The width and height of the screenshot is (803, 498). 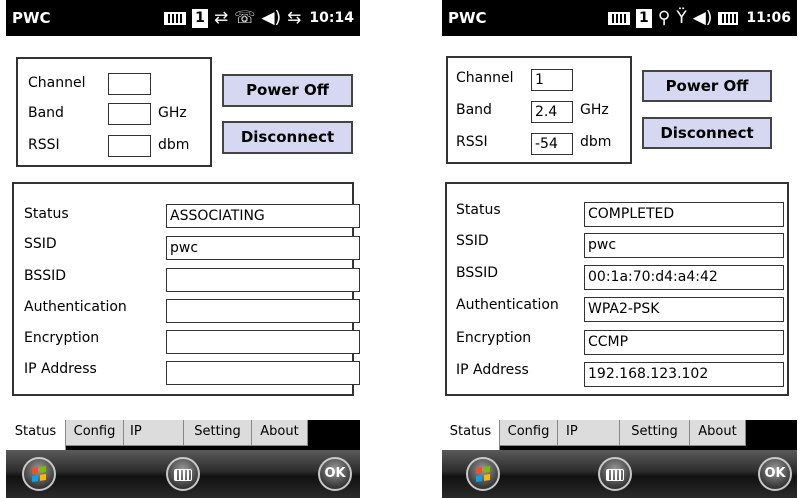 I want to click on status-icons: 1 ⚲ Ÿ ◀) 11:06, so click(x=699, y=18).